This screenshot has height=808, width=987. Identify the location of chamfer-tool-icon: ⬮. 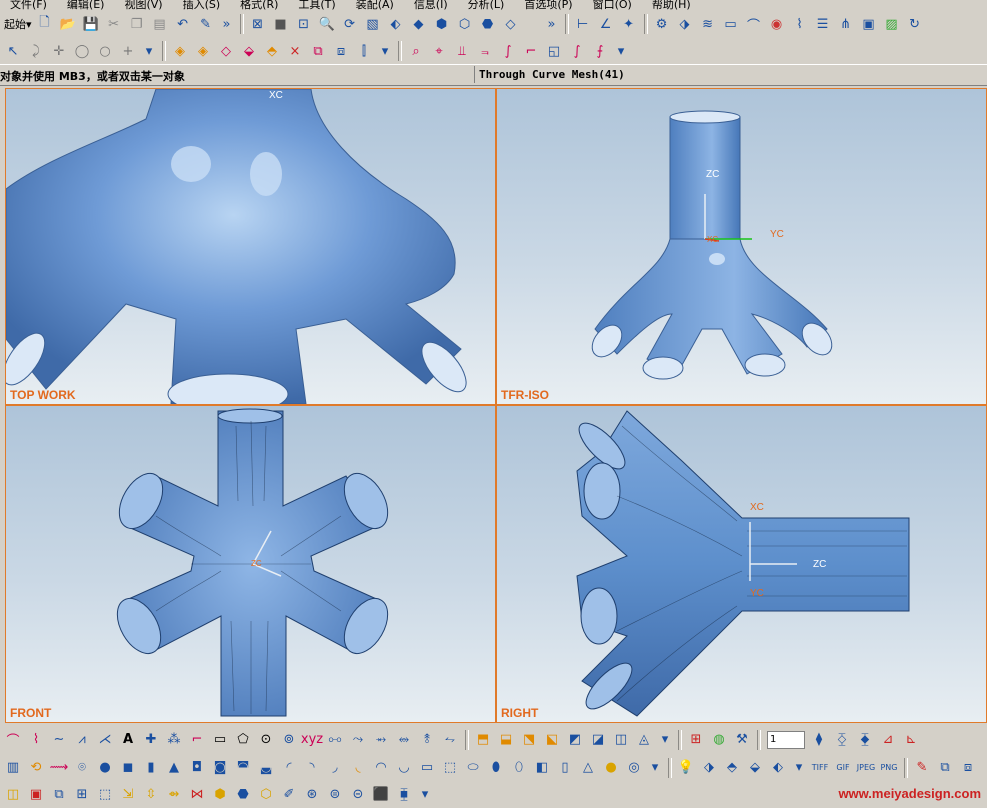
(496, 768).